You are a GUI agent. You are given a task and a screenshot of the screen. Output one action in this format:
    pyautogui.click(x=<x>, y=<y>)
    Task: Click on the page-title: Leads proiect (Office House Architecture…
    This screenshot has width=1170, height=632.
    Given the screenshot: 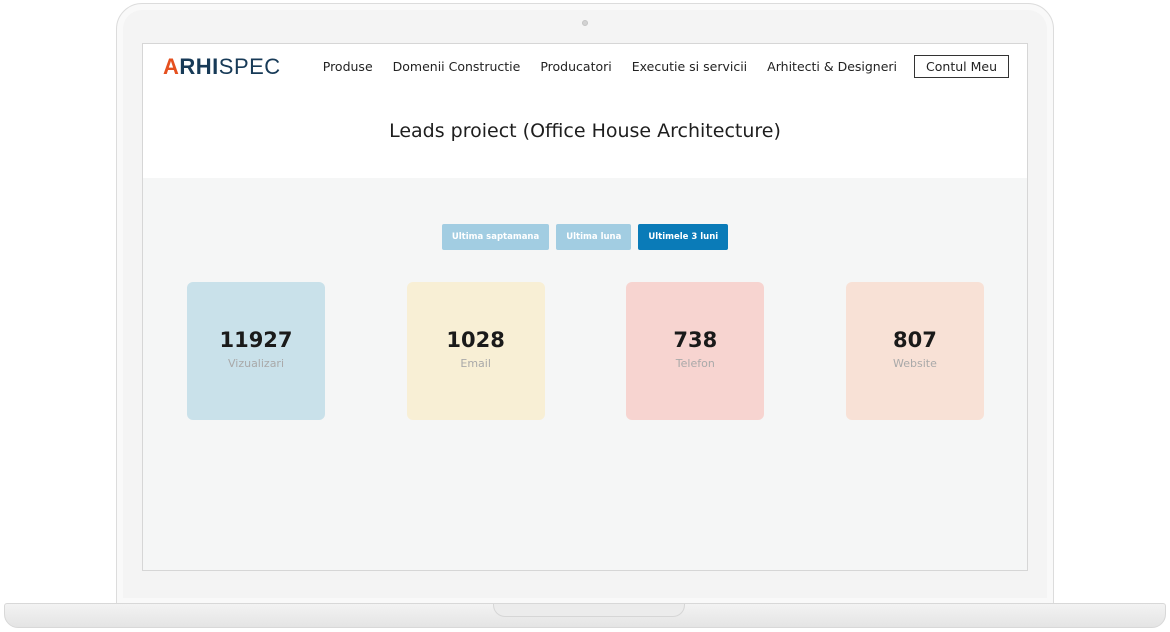 What is the action you would take?
    pyautogui.click(x=585, y=131)
    